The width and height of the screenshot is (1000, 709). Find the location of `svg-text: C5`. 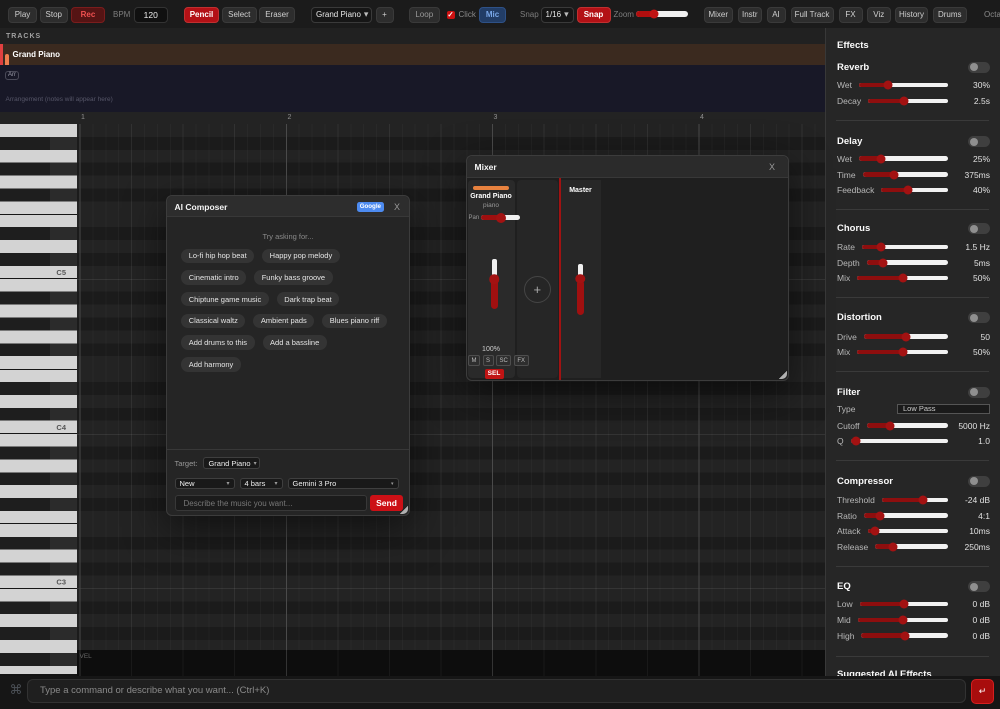

svg-text: C5 is located at coordinates (61, 272).